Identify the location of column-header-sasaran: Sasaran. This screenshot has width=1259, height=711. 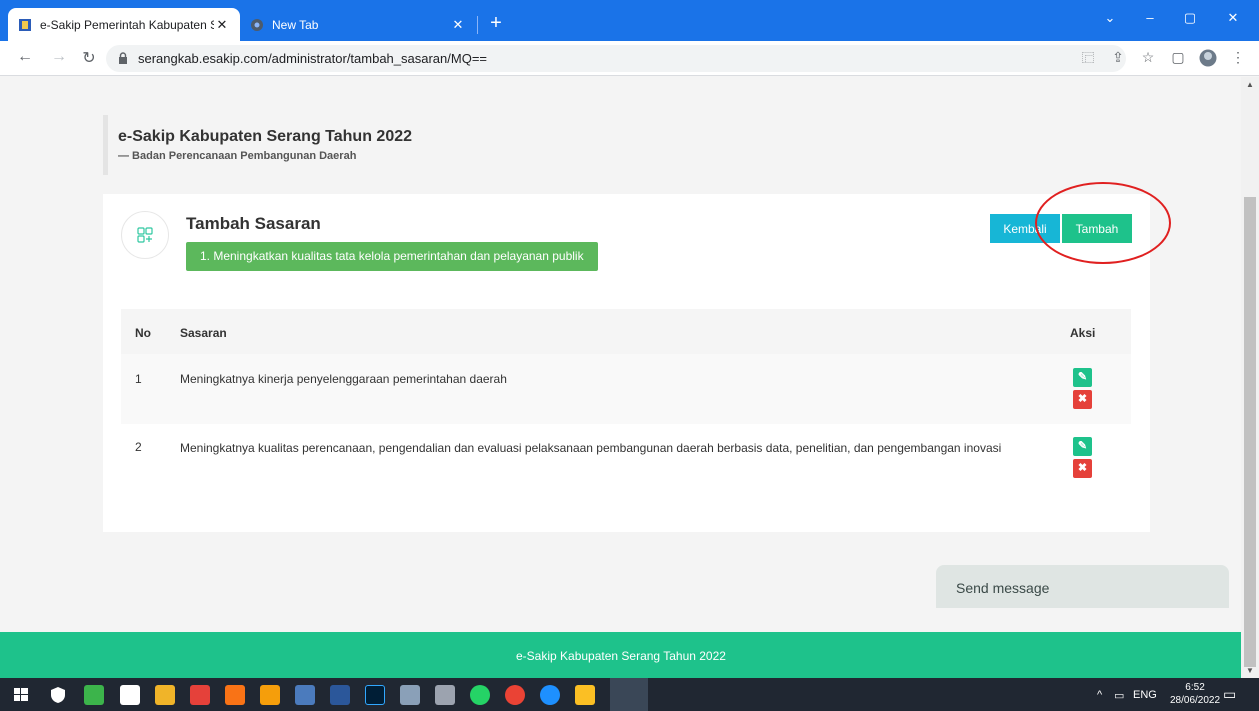
(203, 333).